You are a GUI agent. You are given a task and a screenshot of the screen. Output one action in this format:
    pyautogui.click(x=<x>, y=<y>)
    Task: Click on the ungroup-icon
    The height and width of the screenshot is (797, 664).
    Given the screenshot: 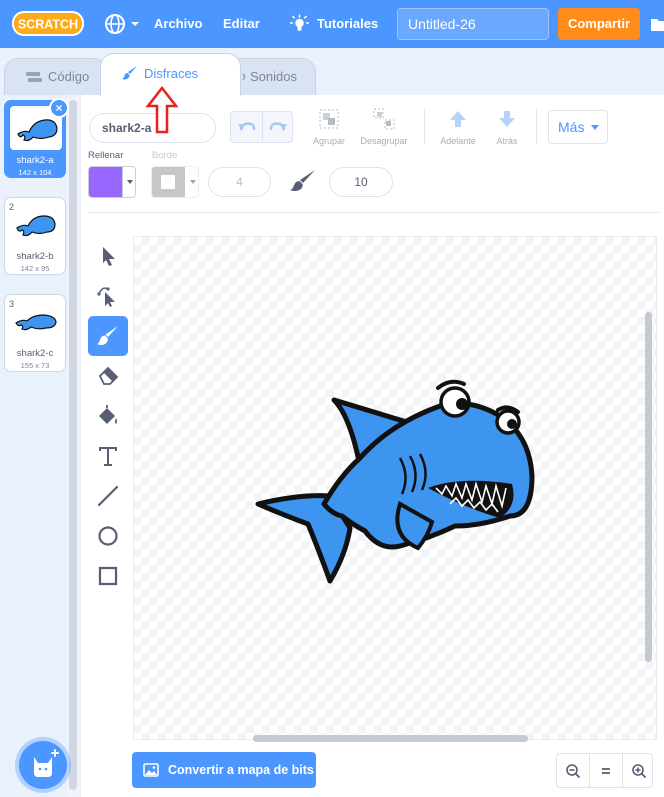 What is the action you would take?
    pyautogui.click(x=384, y=119)
    